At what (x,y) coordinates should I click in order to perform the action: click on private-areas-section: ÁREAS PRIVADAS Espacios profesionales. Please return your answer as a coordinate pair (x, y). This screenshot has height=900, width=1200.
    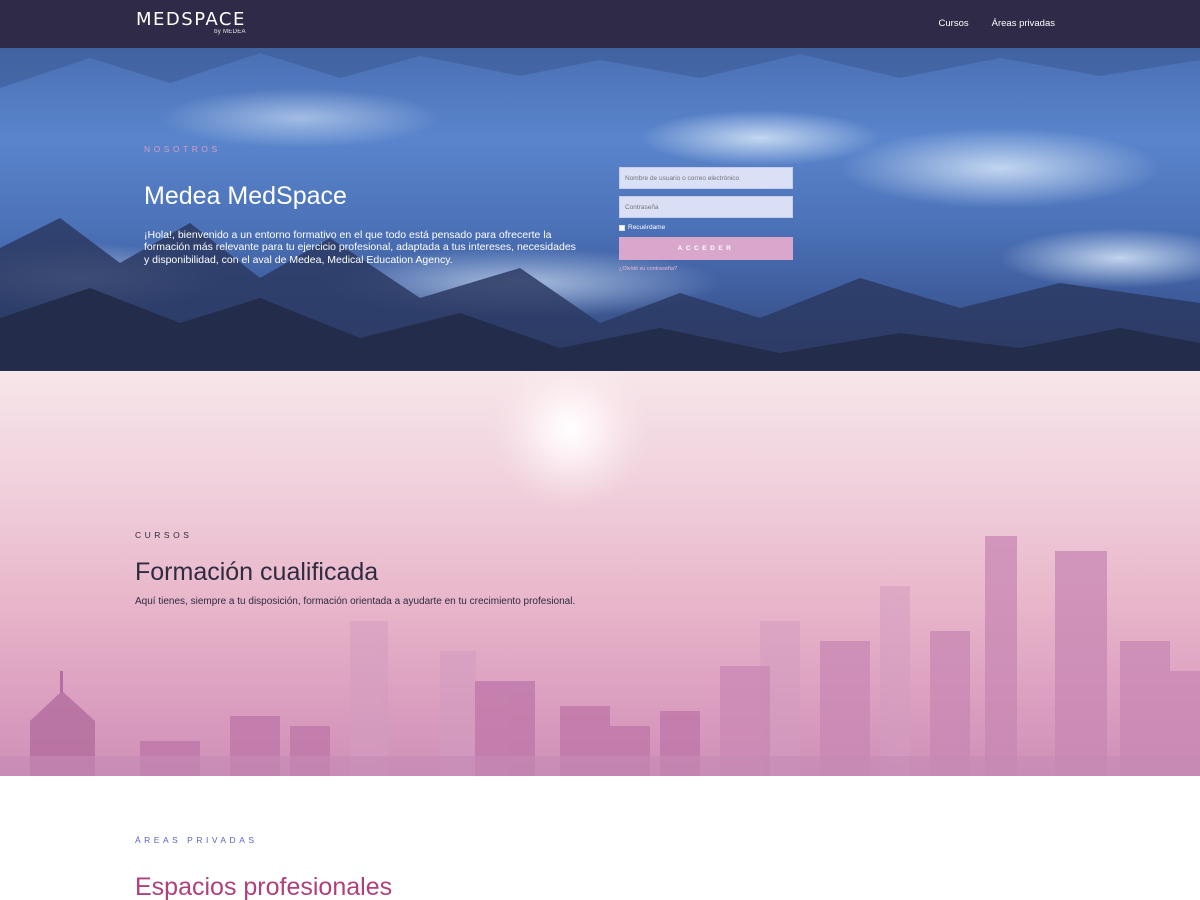
    Looking at the image, I should click on (600, 838).